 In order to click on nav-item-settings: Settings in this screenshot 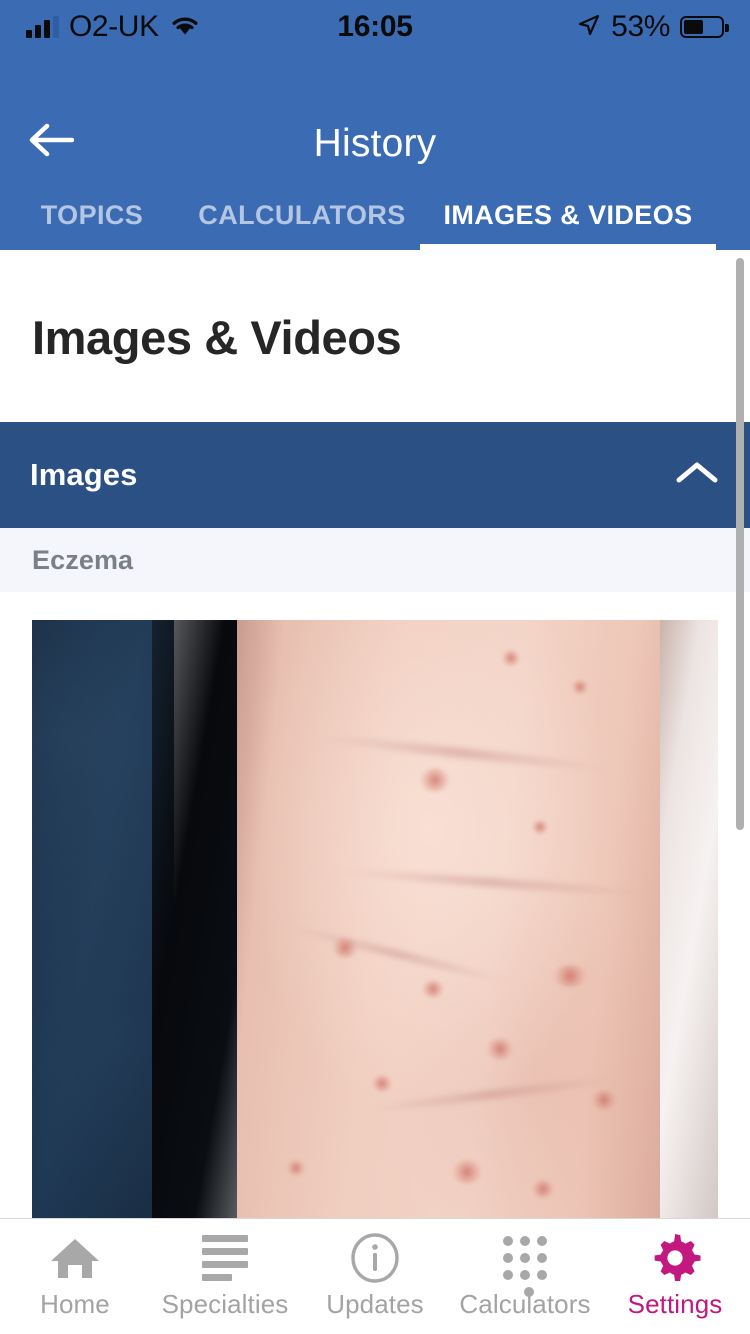, I will do `click(675, 1276)`.